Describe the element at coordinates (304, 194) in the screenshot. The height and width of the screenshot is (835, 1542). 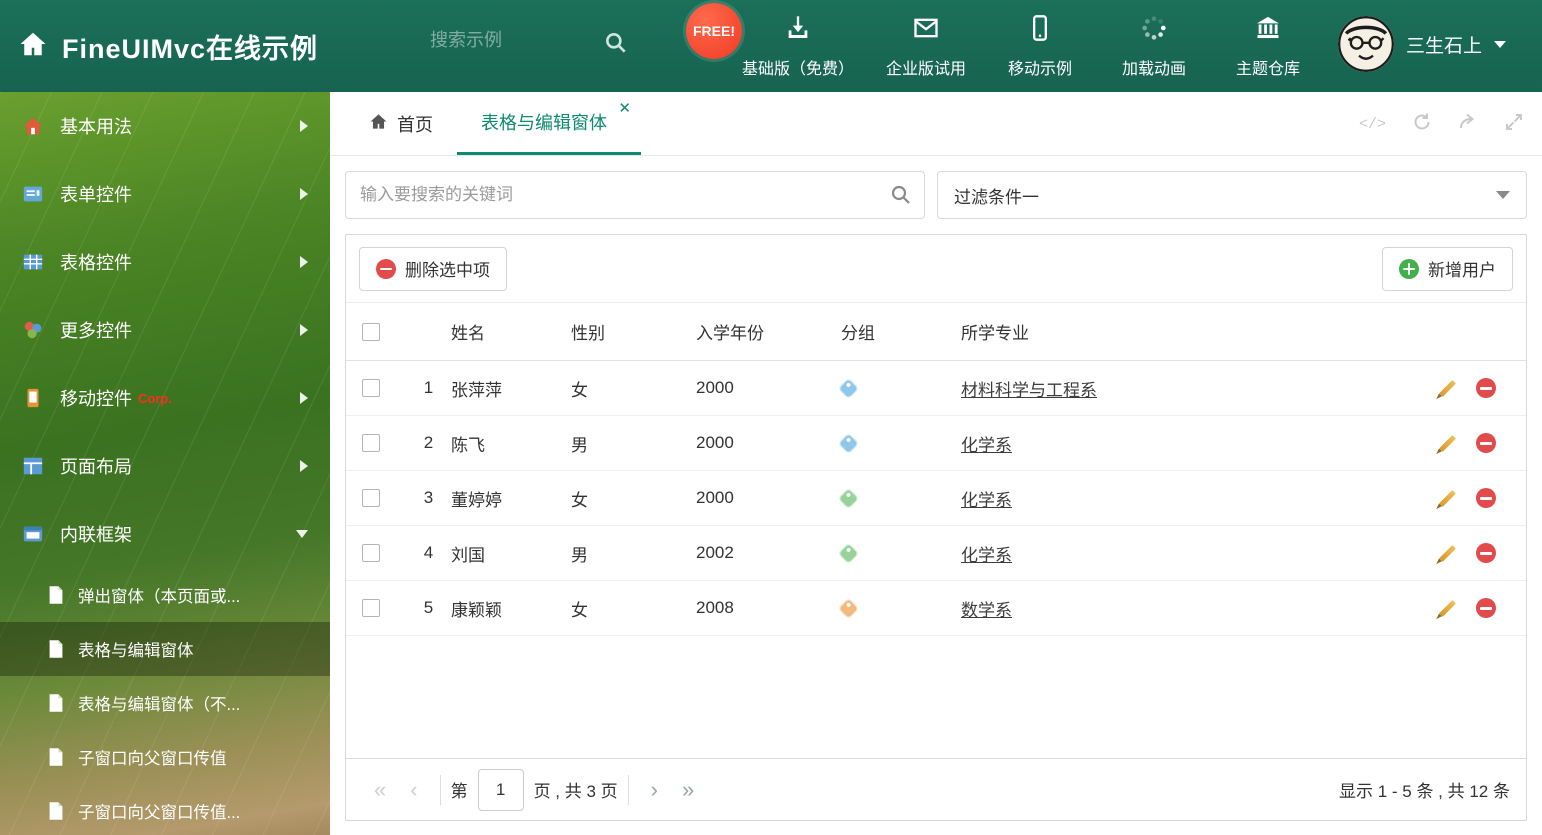
I see `chevron-right-icon` at that location.